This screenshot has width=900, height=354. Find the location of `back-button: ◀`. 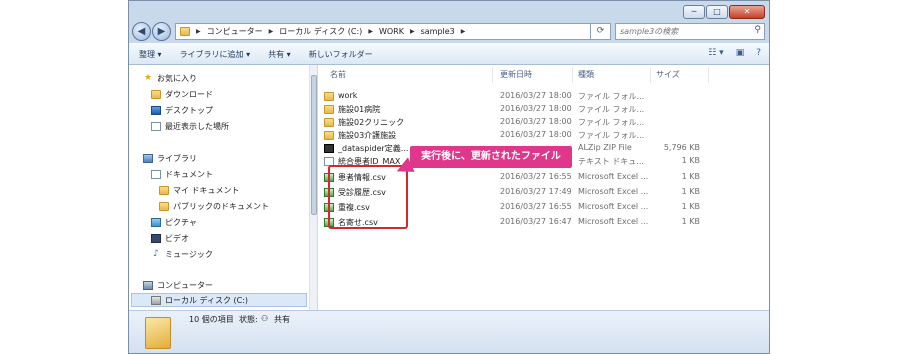

back-button: ◀ is located at coordinates (141, 31).